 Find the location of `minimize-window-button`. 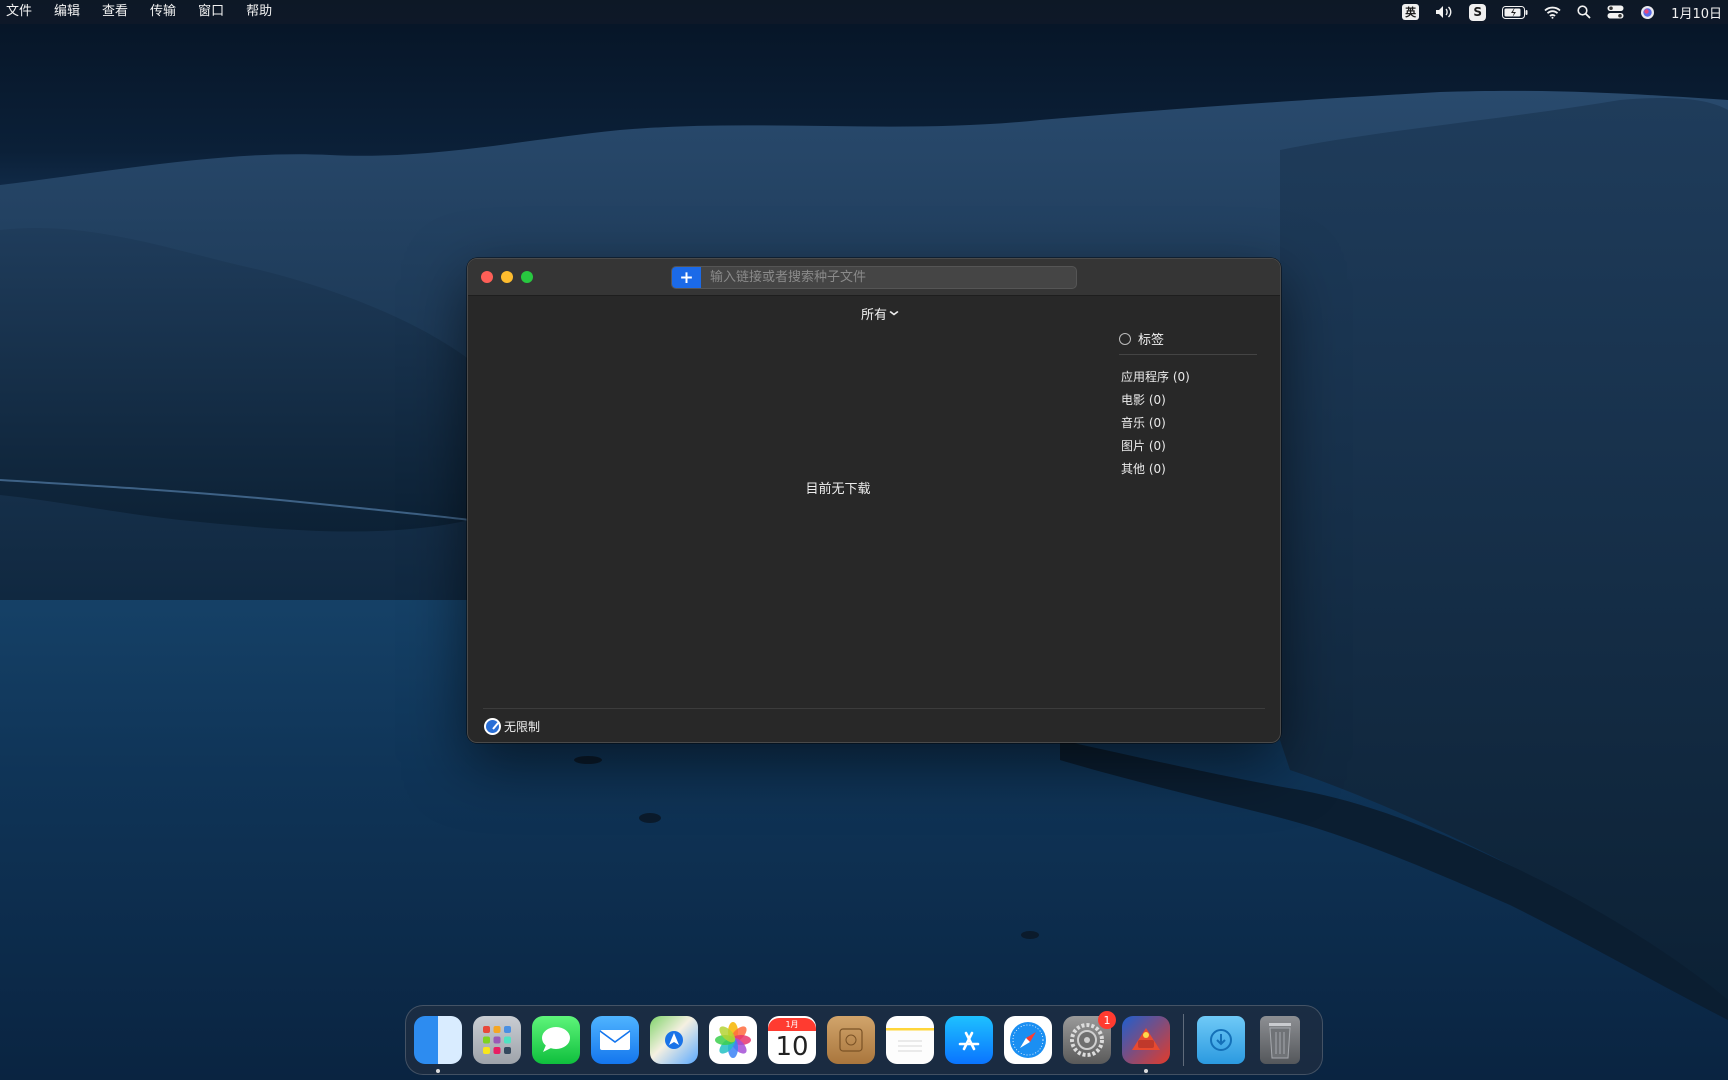

minimize-window-button is located at coordinates (507, 277).